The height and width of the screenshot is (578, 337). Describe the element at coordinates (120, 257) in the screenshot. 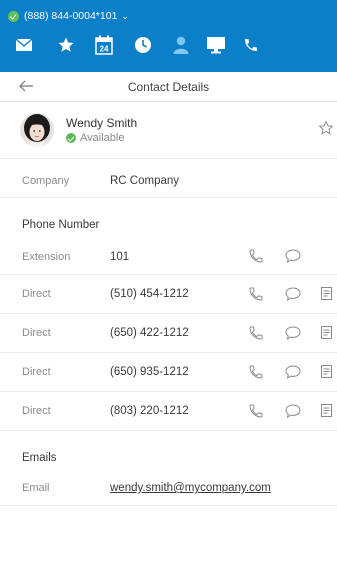

I see `phone-value: 101` at that location.